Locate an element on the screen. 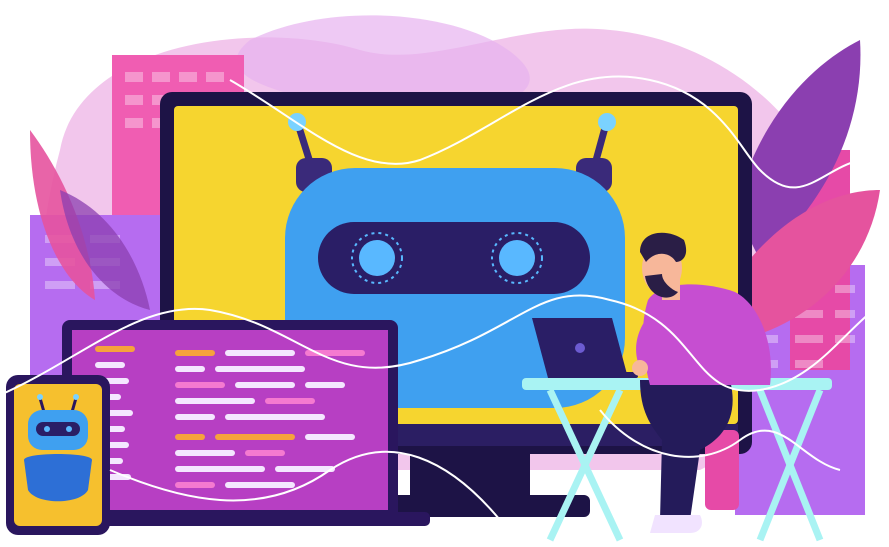 The width and height of the screenshot is (889, 547). antenna-tip-right is located at coordinates (607, 122).